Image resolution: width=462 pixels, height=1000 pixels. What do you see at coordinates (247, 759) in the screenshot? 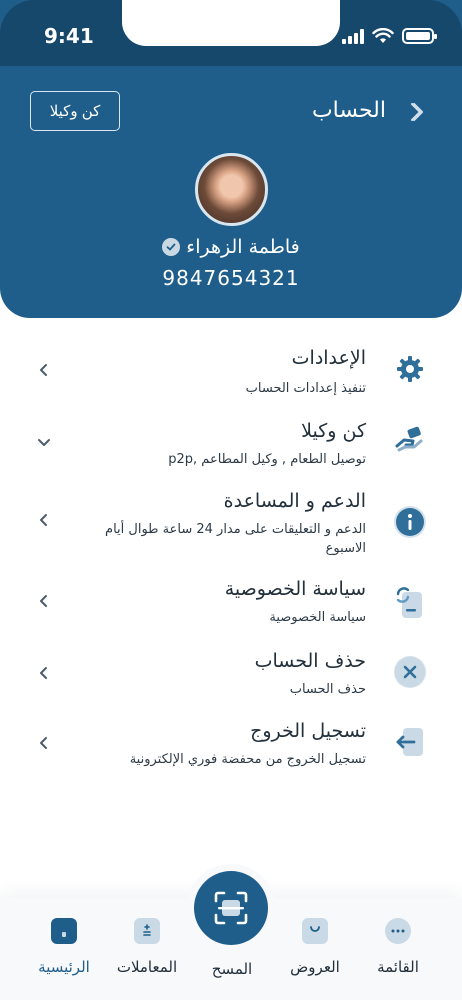
I see `menu-subtitle: تسجيل الخروج من محفضة فوري الإلكترونية` at bounding box center [247, 759].